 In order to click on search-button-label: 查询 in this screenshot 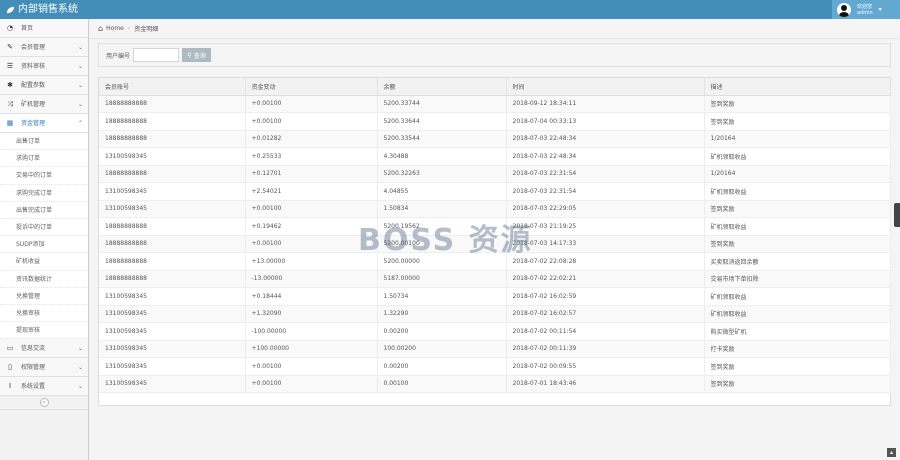, I will do `click(199, 56)`.